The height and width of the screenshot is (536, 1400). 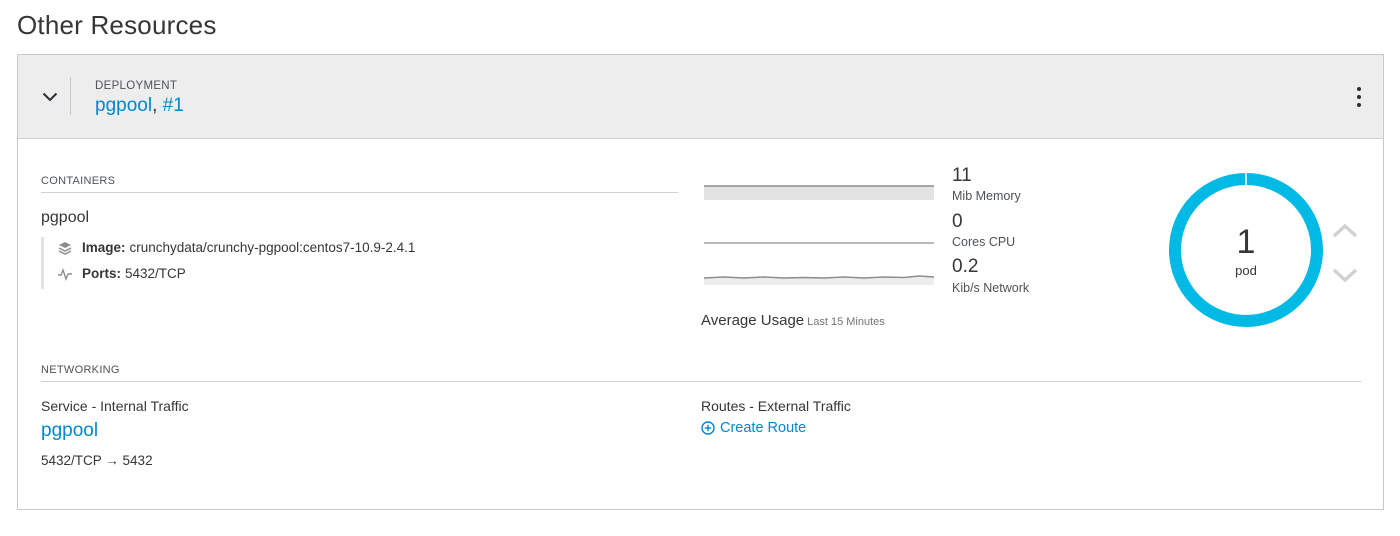 I want to click on ports-label: Ports:, so click(x=102, y=273).